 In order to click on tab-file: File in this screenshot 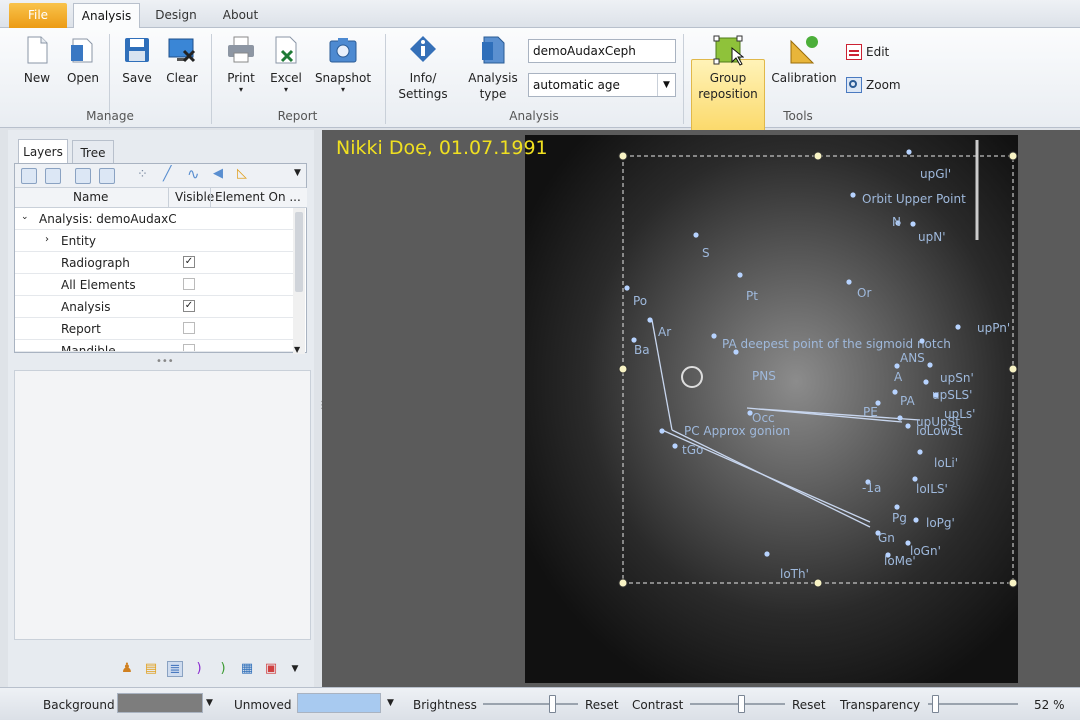, I will do `click(38, 15)`.